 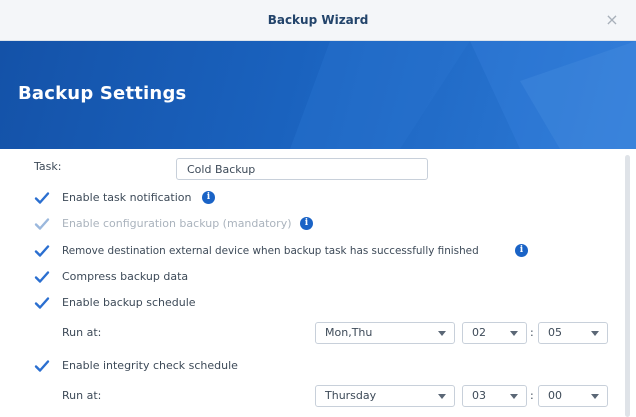 I want to click on select-value: 00, so click(x=555, y=395).